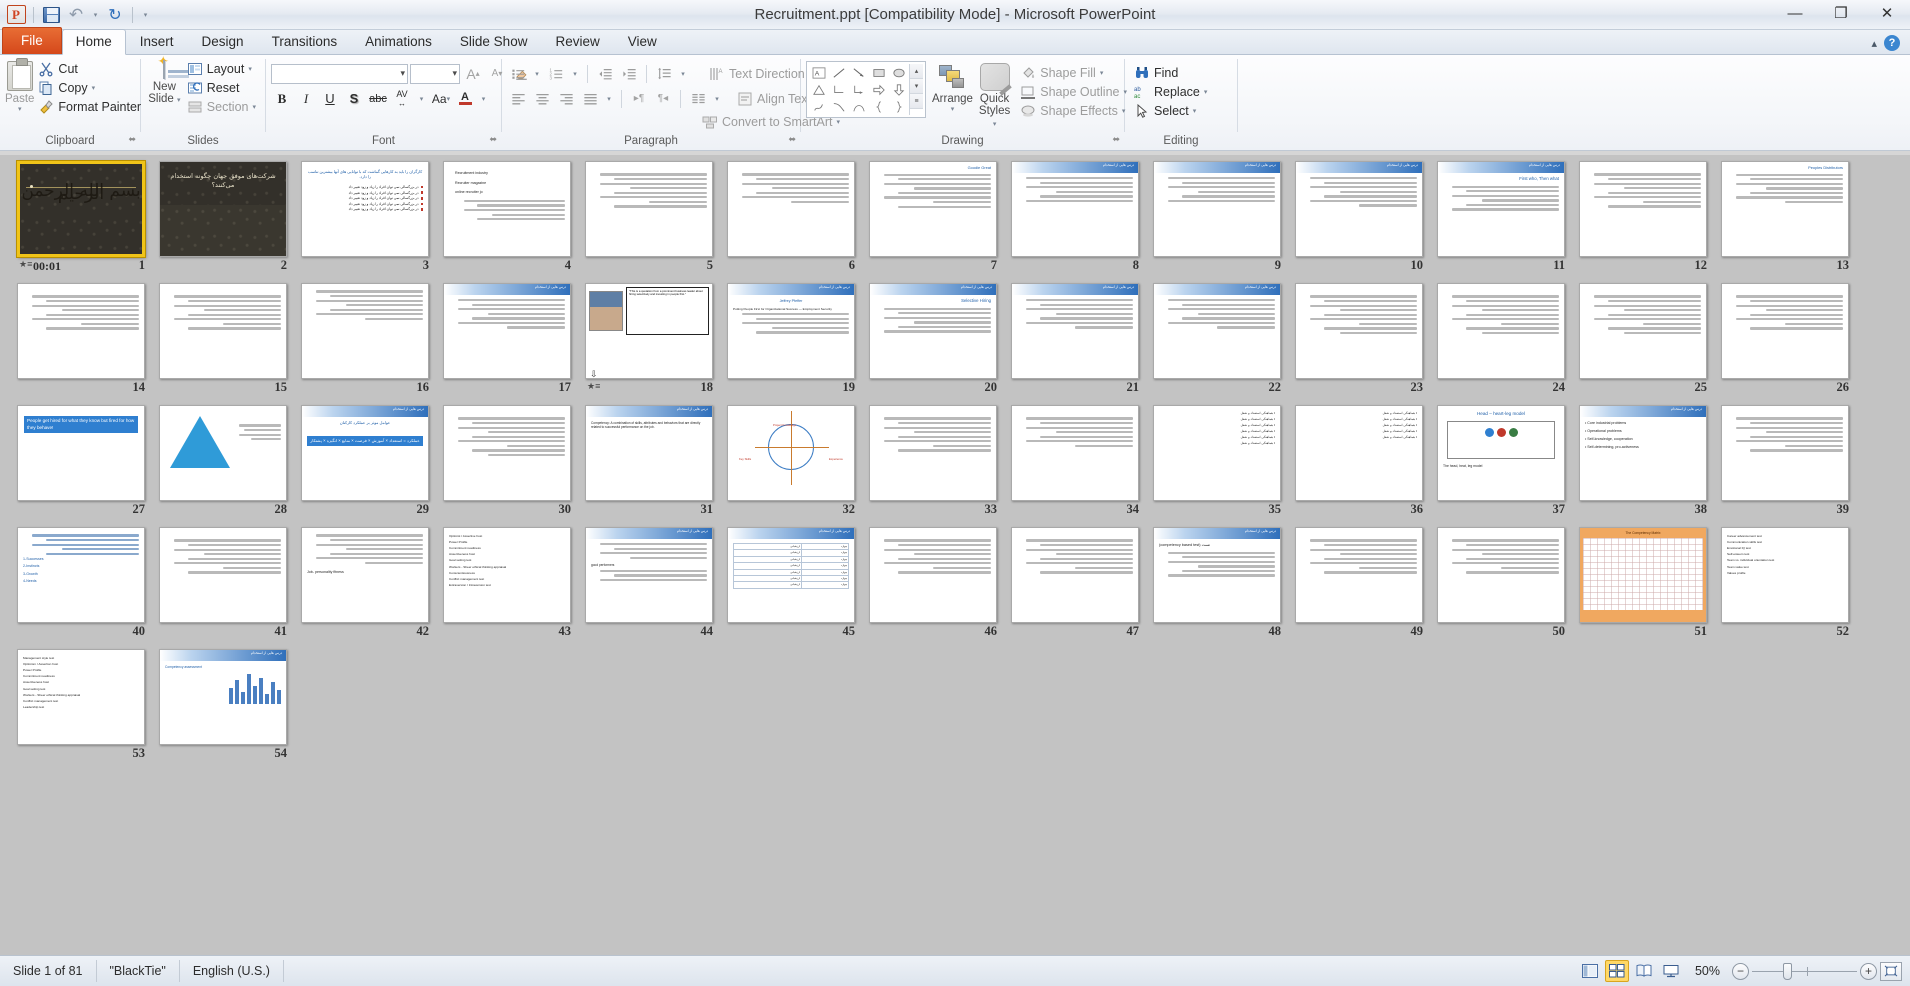 The height and width of the screenshot is (986, 1910). What do you see at coordinates (859, 106) in the screenshot?
I see `arc-shape-icon` at bounding box center [859, 106].